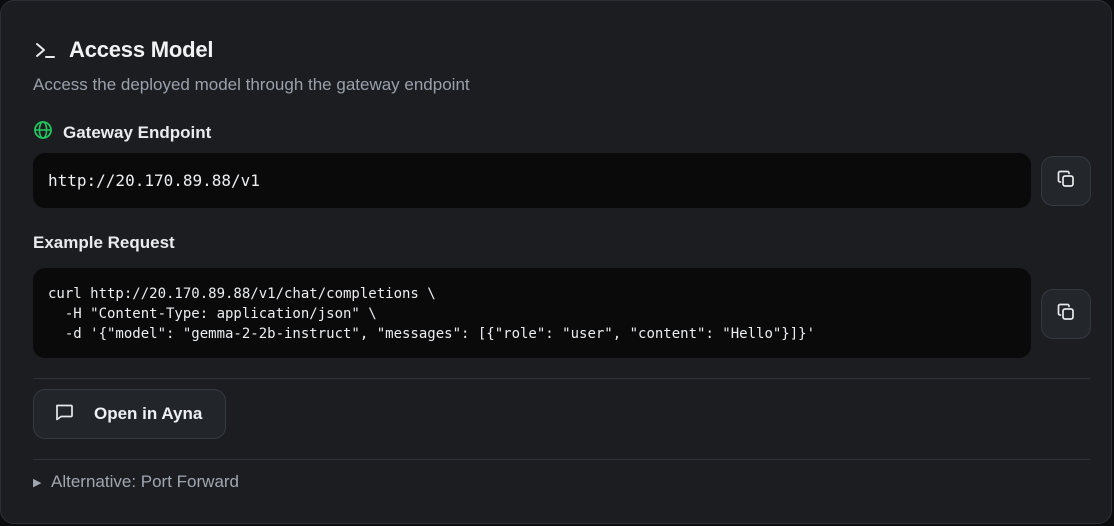 The height and width of the screenshot is (526, 1114). What do you see at coordinates (104, 242) in the screenshot?
I see `example-request-label: Example Request` at bounding box center [104, 242].